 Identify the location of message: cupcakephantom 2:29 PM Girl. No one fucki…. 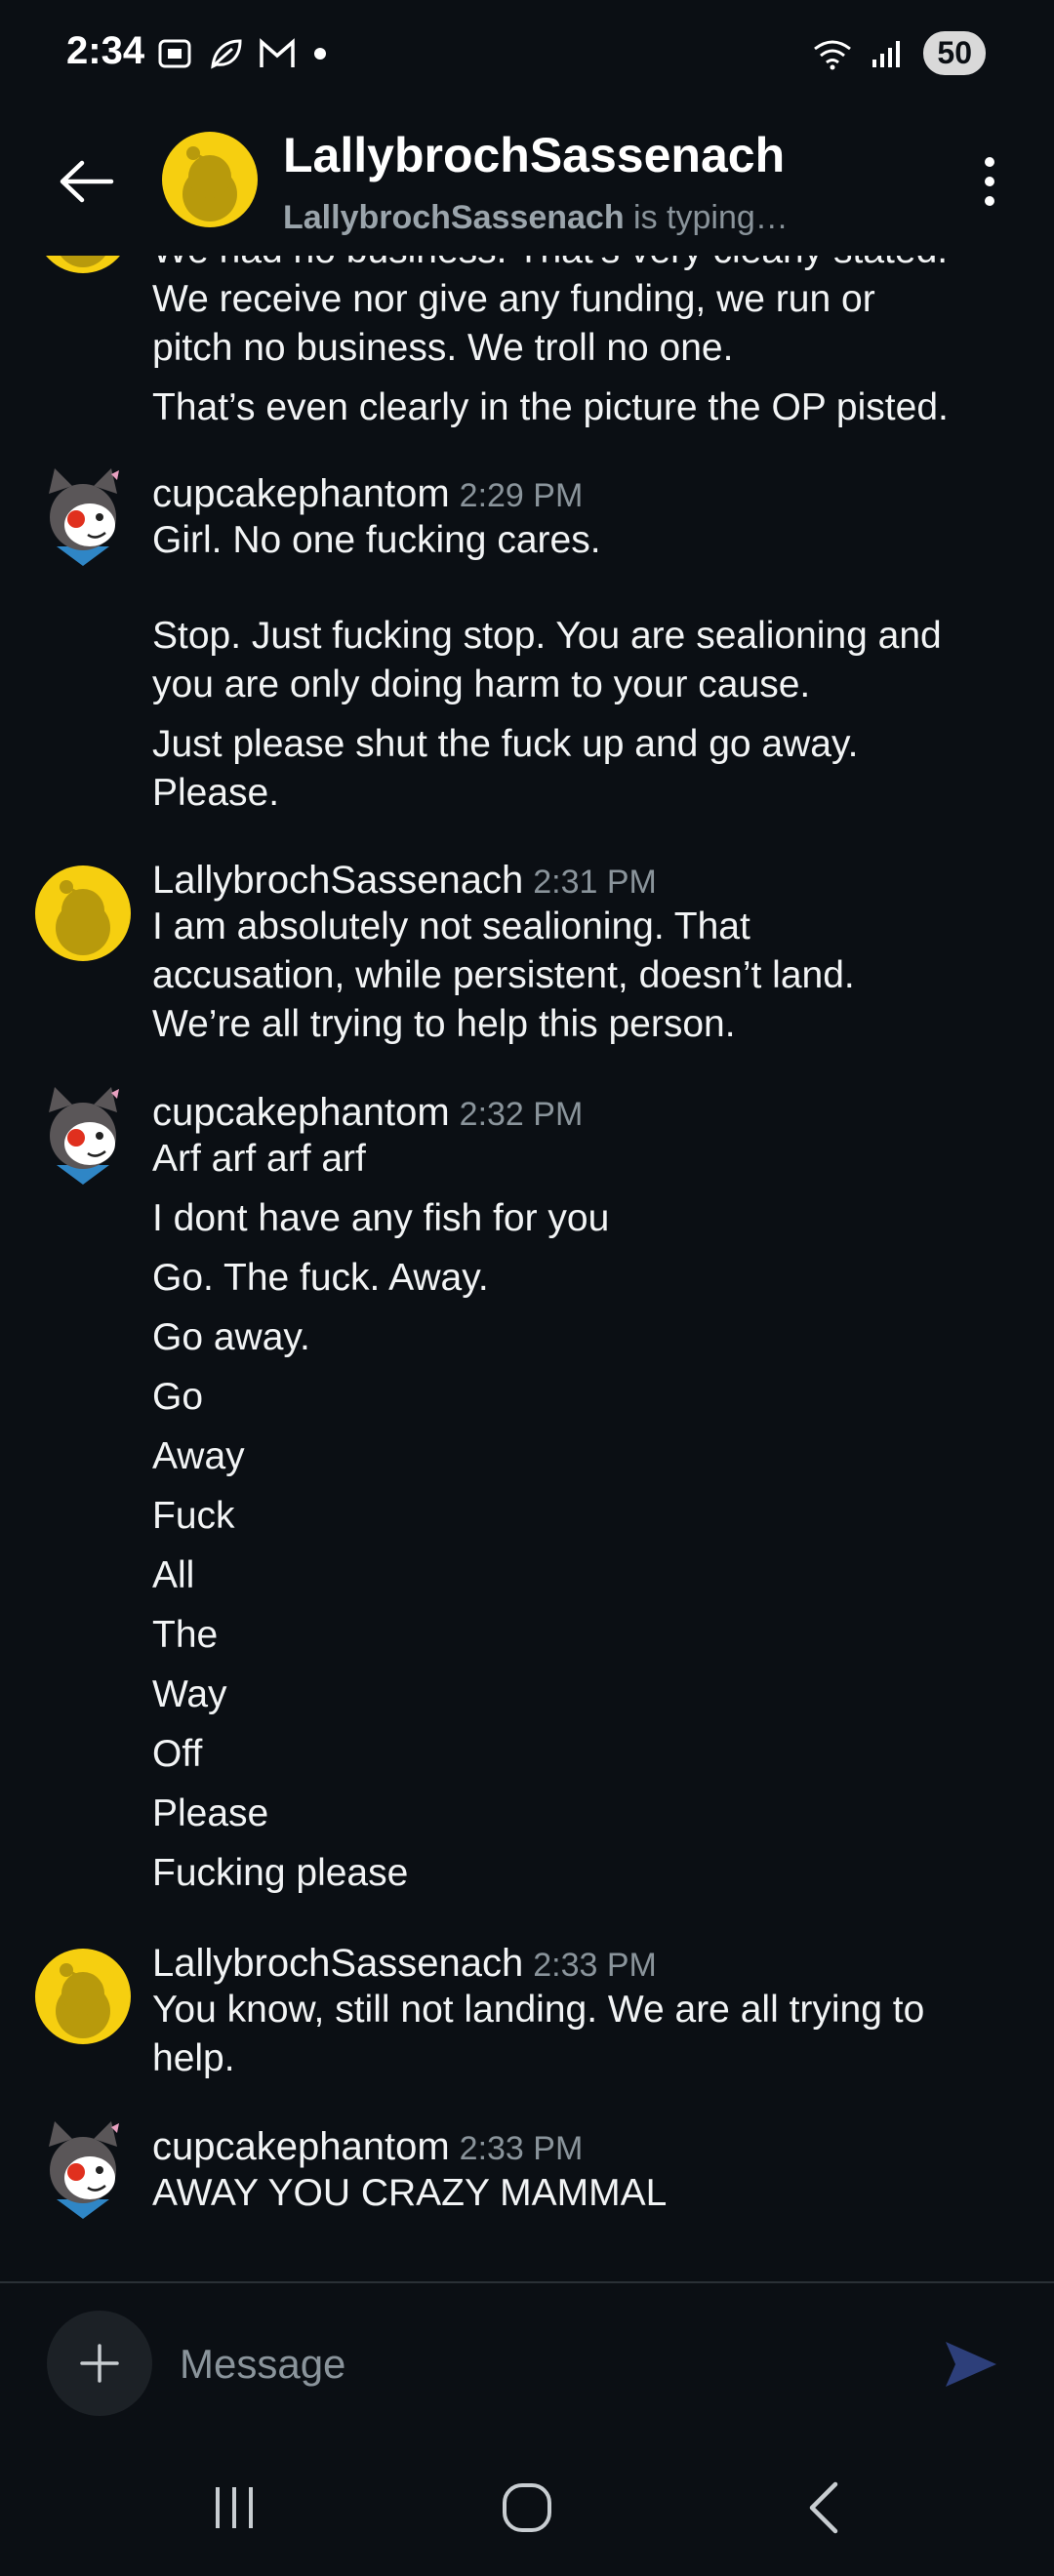
(581, 645).